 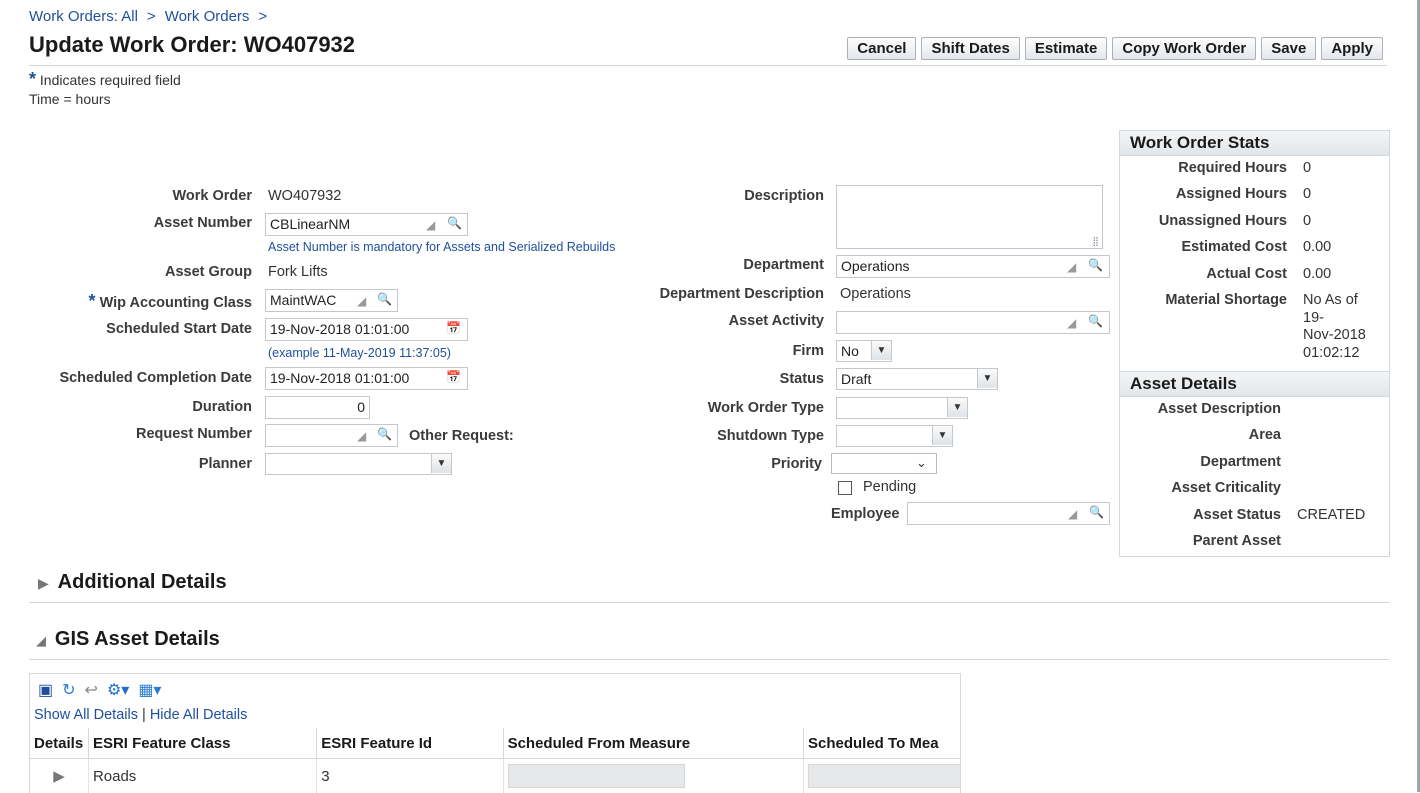 What do you see at coordinates (1232, 168) in the screenshot?
I see `stat-label: Required Hours` at bounding box center [1232, 168].